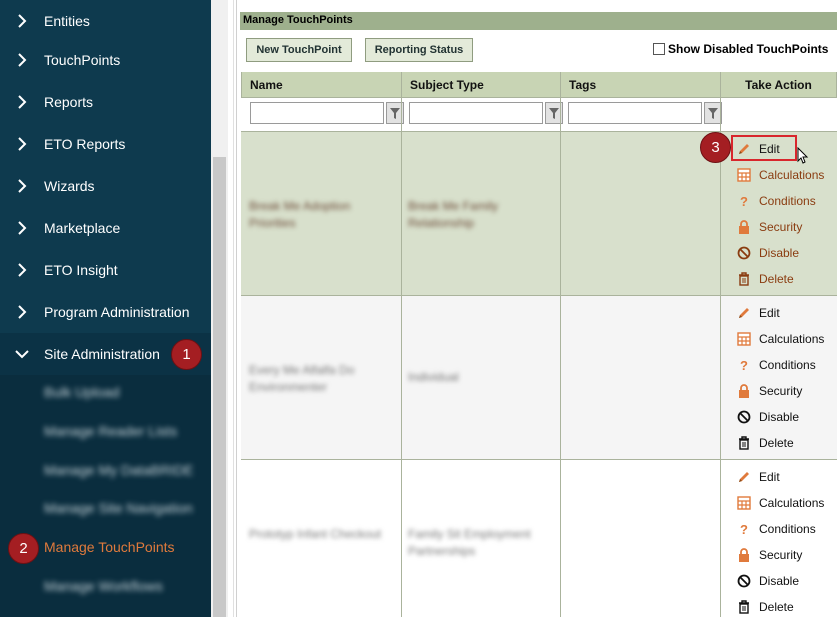  Describe the element at coordinates (659, 49) in the screenshot. I see `show-disabled-checkbox` at that location.